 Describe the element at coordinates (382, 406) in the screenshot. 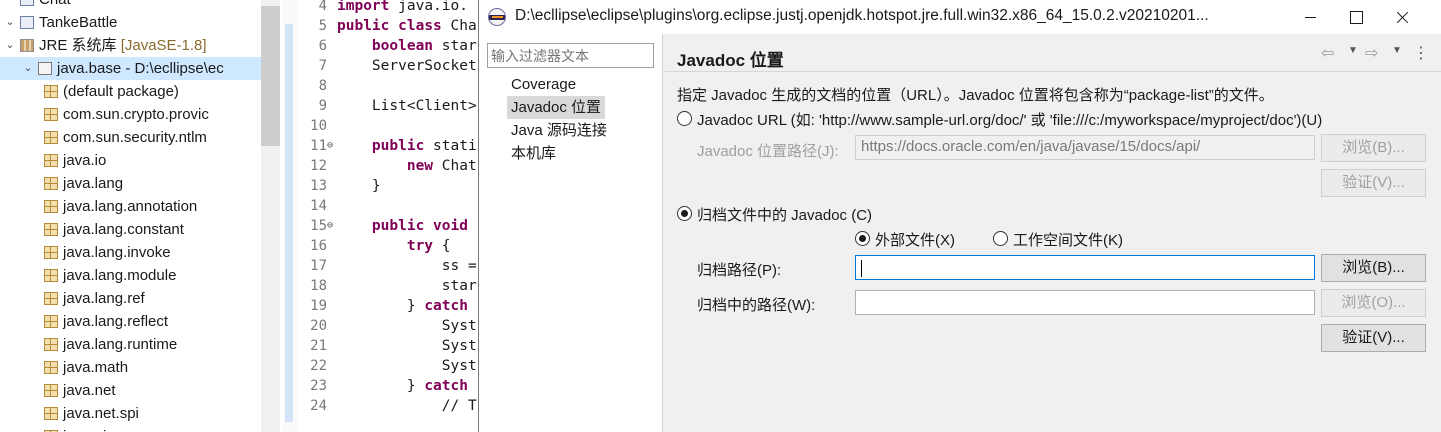

I see `code-line: 24 // T` at that location.